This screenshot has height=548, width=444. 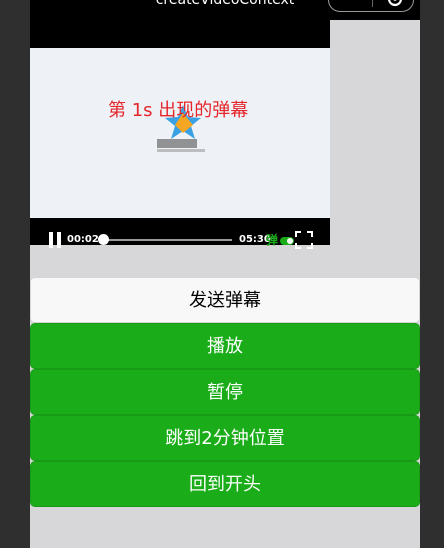 What do you see at coordinates (178, 110) in the screenshot?
I see `danmu-text: 第 1s 出现的弹幕` at bounding box center [178, 110].